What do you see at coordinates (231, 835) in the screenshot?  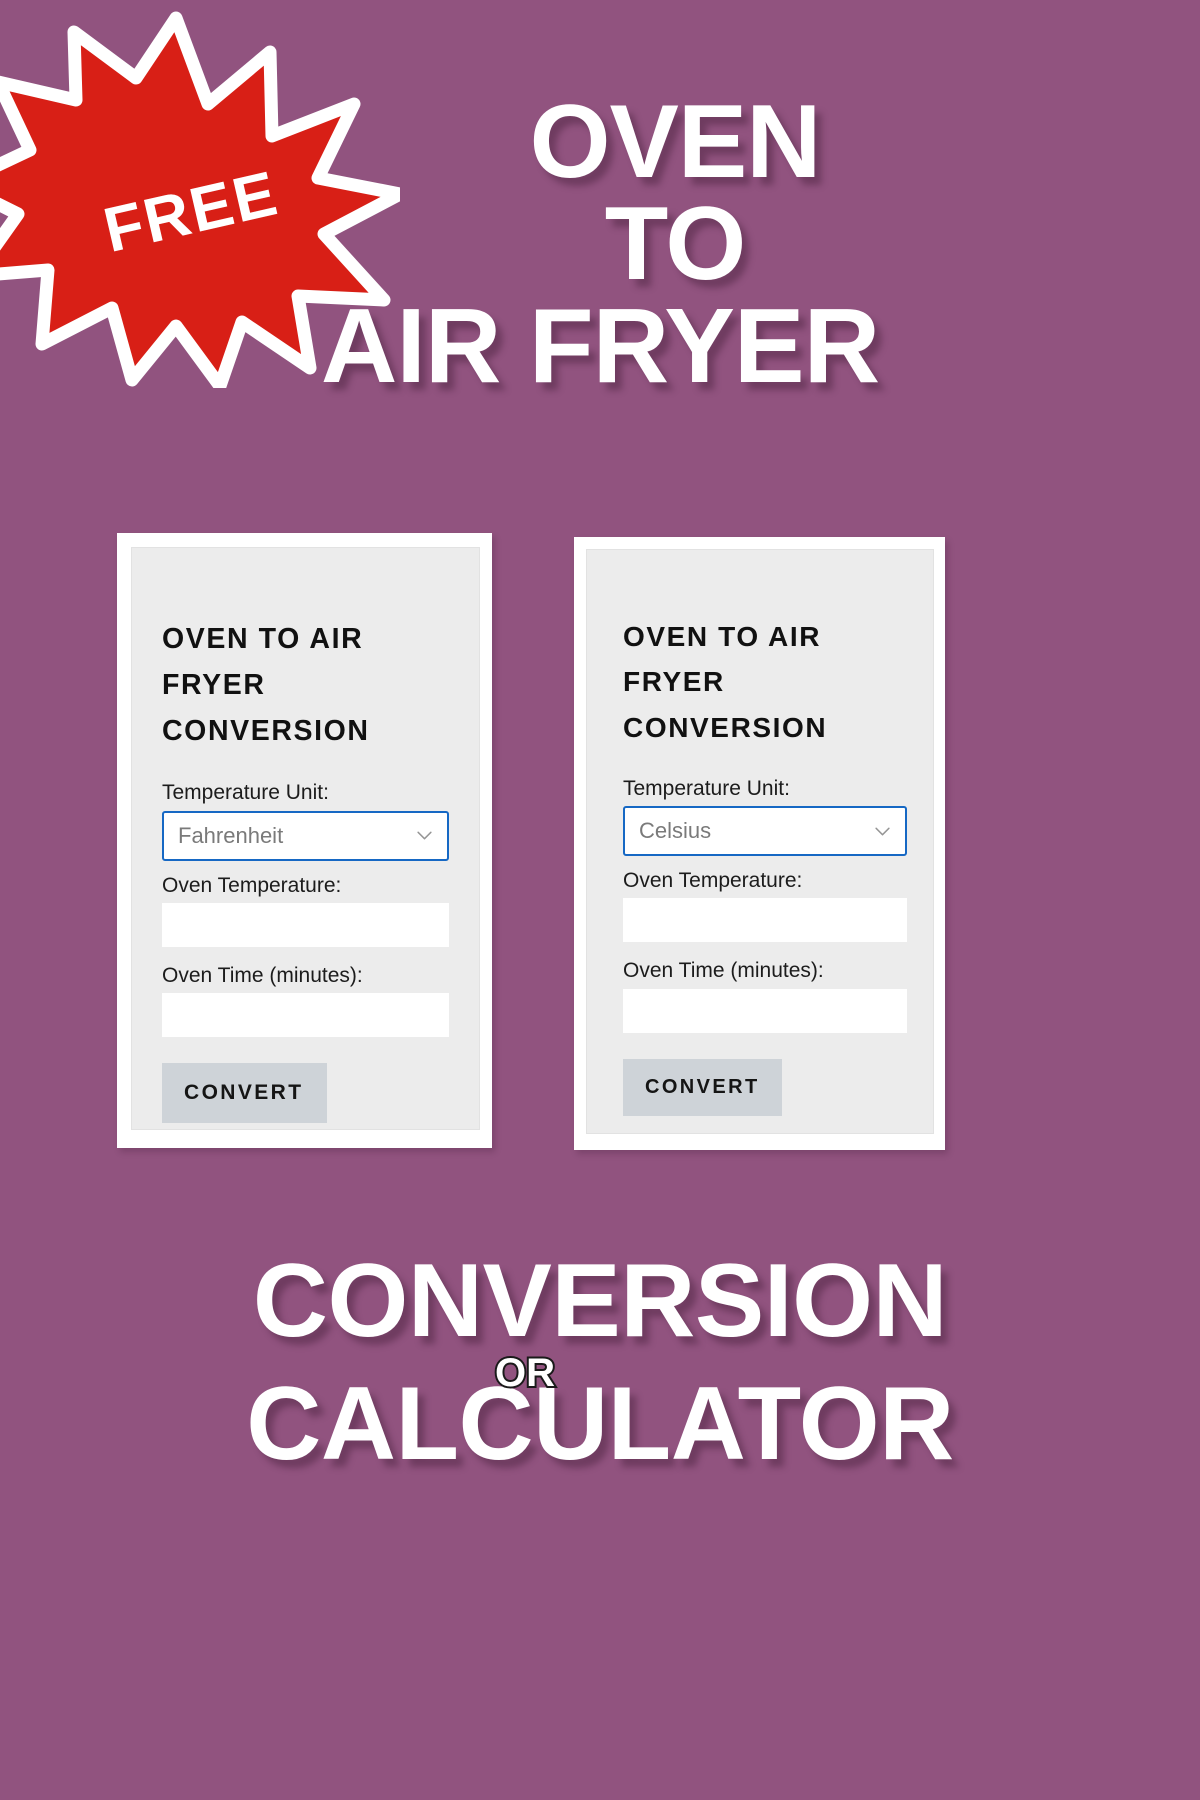 I see `temperature-unit-value: Fahrenheit` at bounding box center [231, 835].